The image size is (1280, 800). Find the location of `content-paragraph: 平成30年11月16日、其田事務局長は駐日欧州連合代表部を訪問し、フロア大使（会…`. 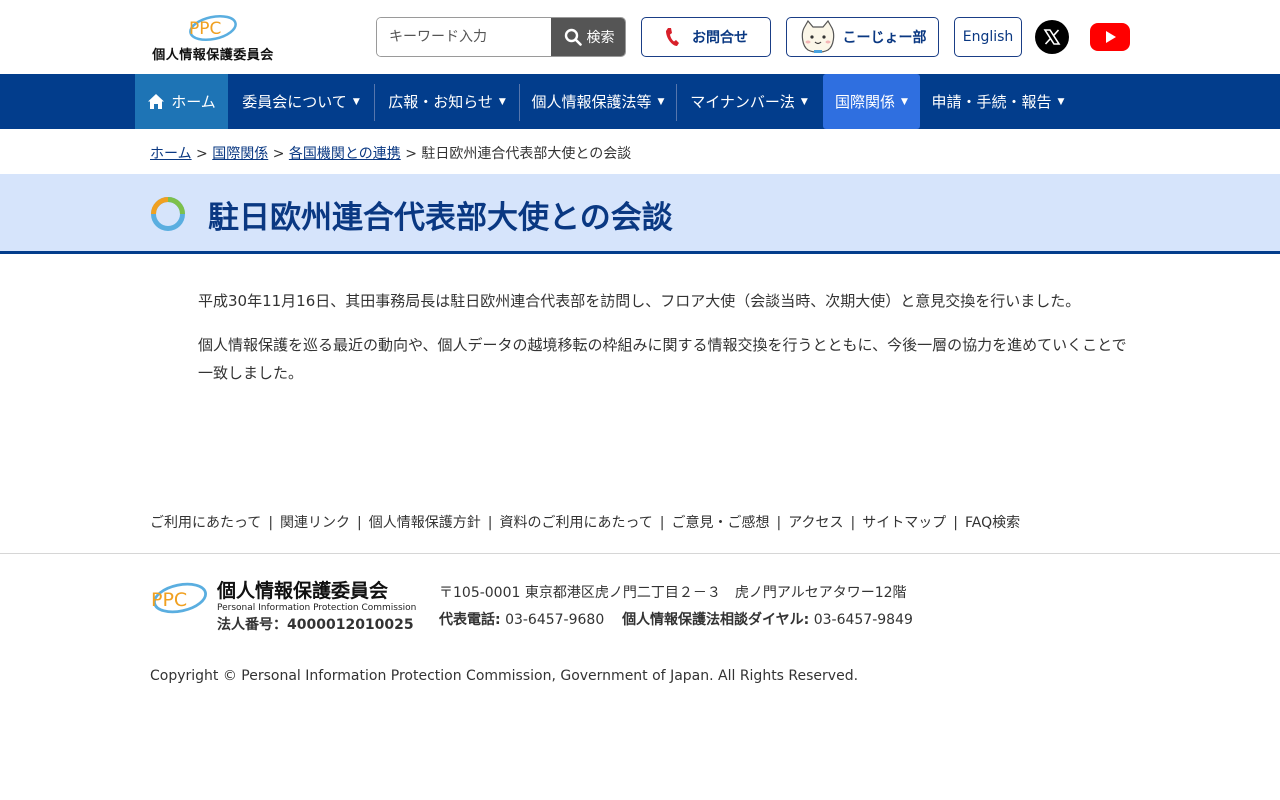

content-paragraph: 平成30年11月16日、其田事務局長は駐日欧州連合代表部を訪問し、フロア大使（会… is located at coordinates (639, 301).